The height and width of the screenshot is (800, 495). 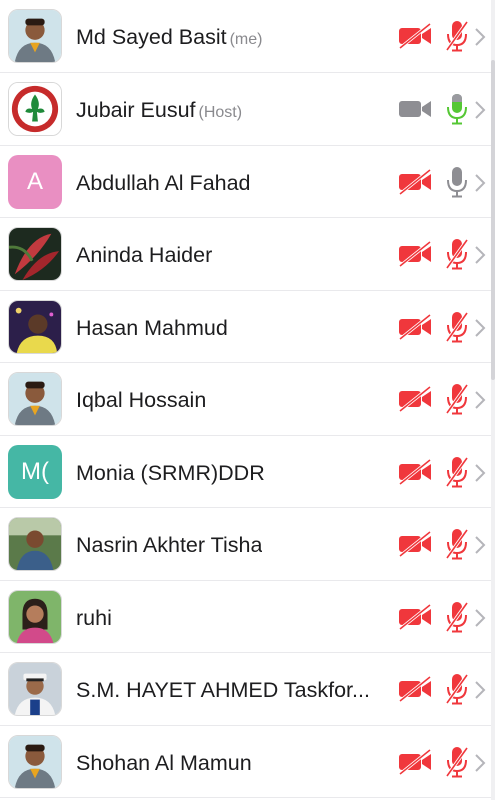 I want to click on participant-name-line: Md Sayed Basit (me), so click(x=169, y=36).